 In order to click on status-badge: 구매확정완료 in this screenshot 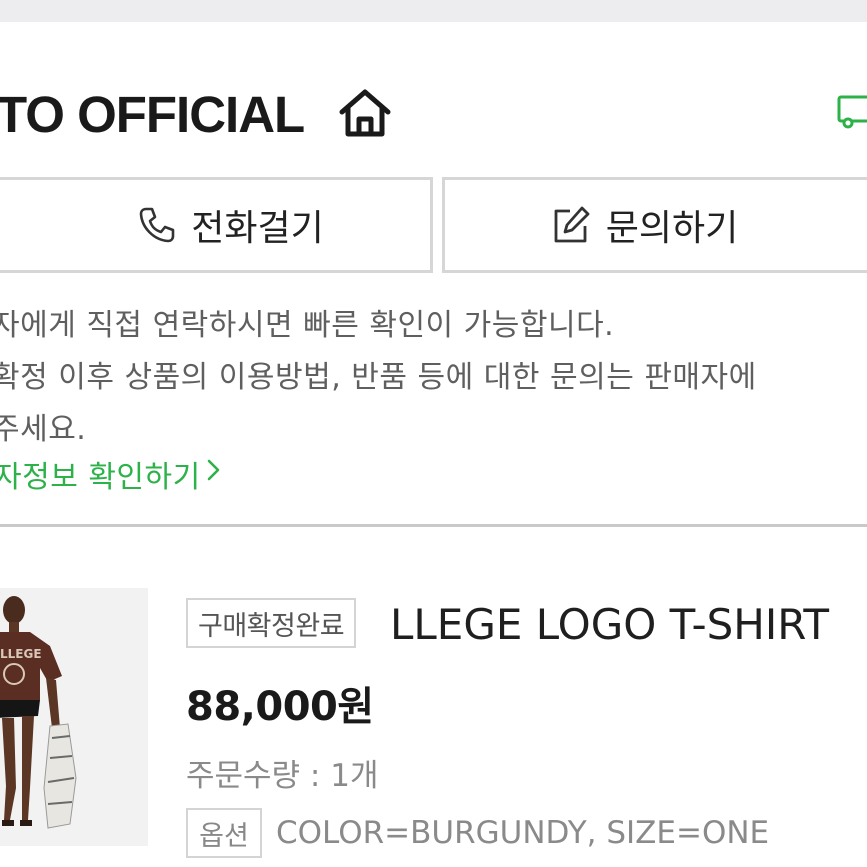, I will do `click(271, 623)`.